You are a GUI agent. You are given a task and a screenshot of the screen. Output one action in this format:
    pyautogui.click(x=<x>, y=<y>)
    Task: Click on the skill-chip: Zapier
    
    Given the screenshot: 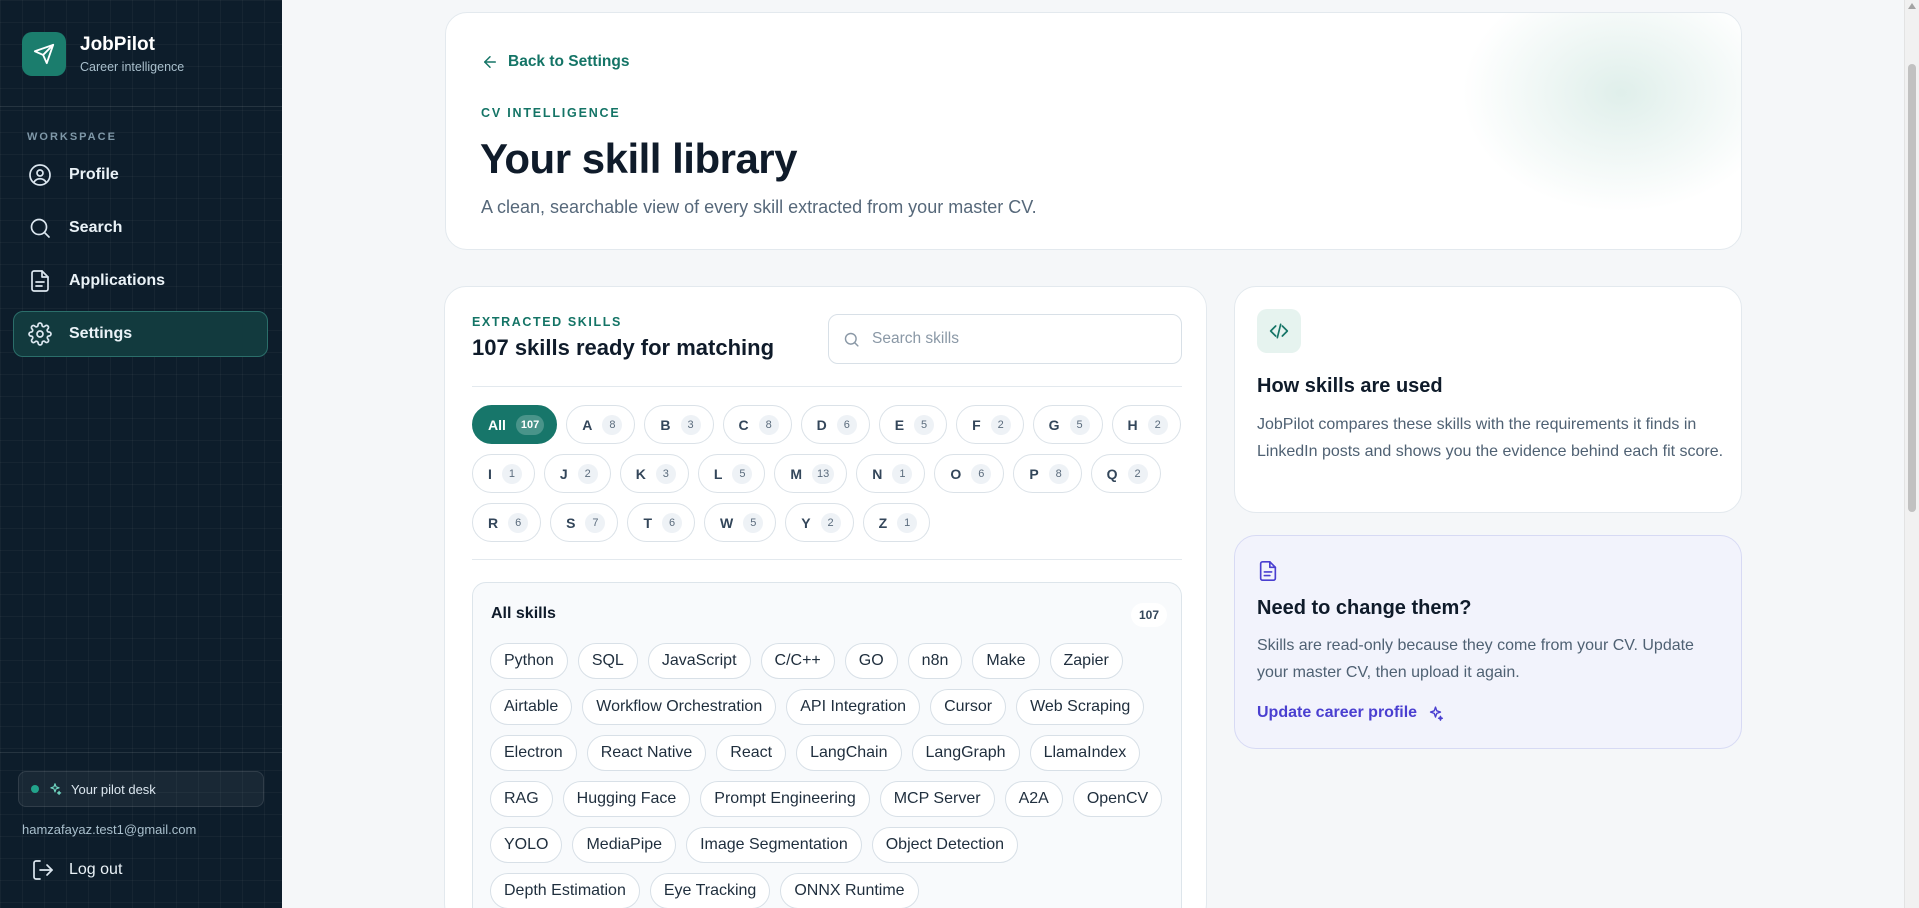 What is the action you would take?
    pyautogui.click(x=1086, y=661)
    